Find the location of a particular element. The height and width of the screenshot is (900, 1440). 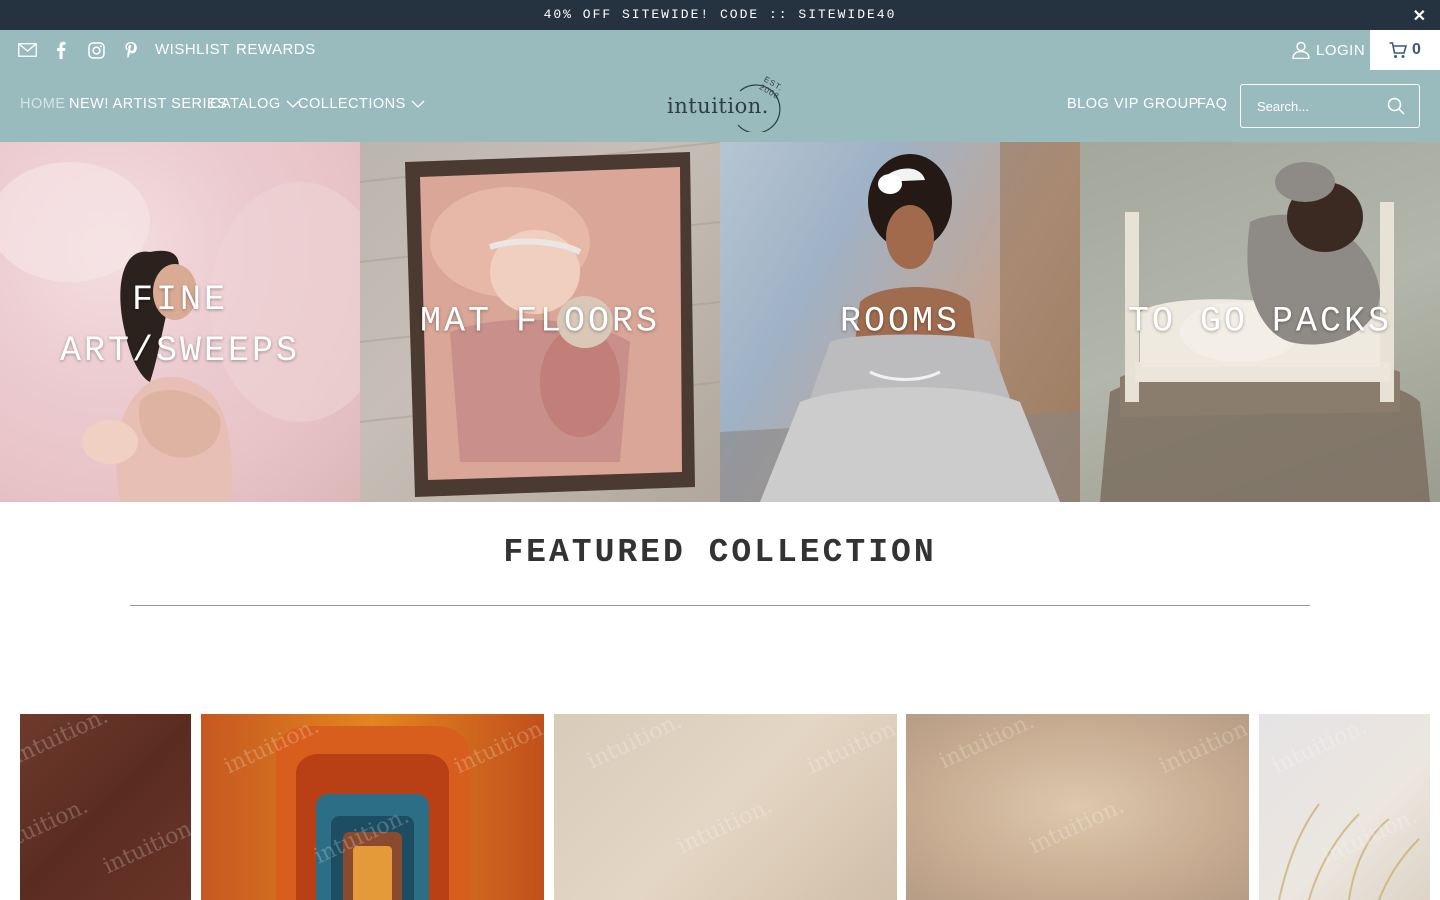

login-label: LOGIN is located at coordinates (1341, 50).